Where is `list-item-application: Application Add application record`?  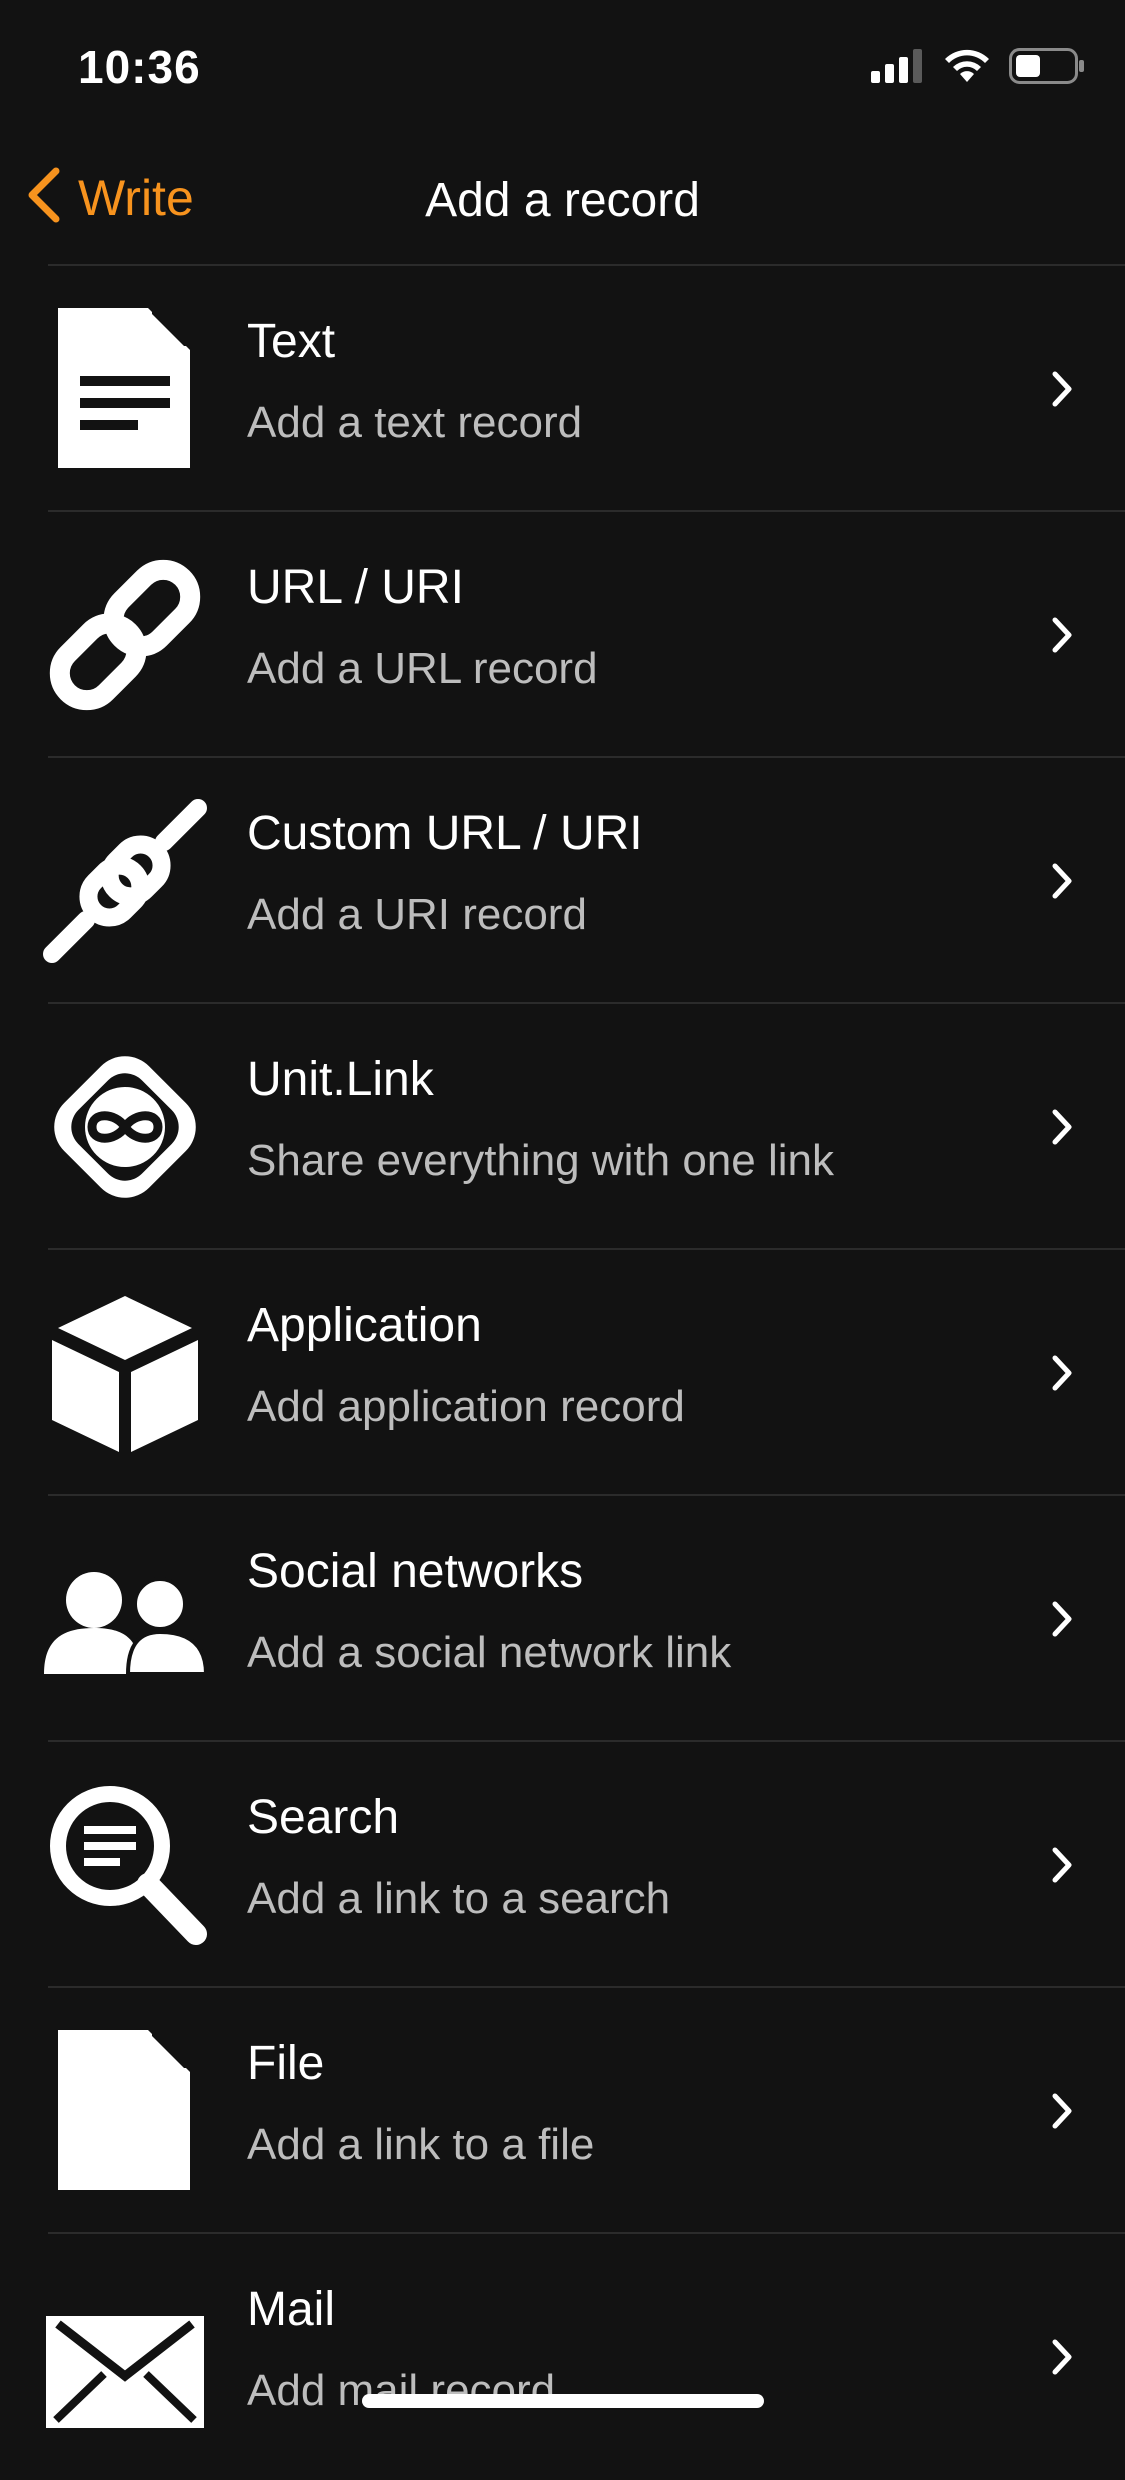 list-item-application: Application Add application record is located at coordinates (562, 1373).